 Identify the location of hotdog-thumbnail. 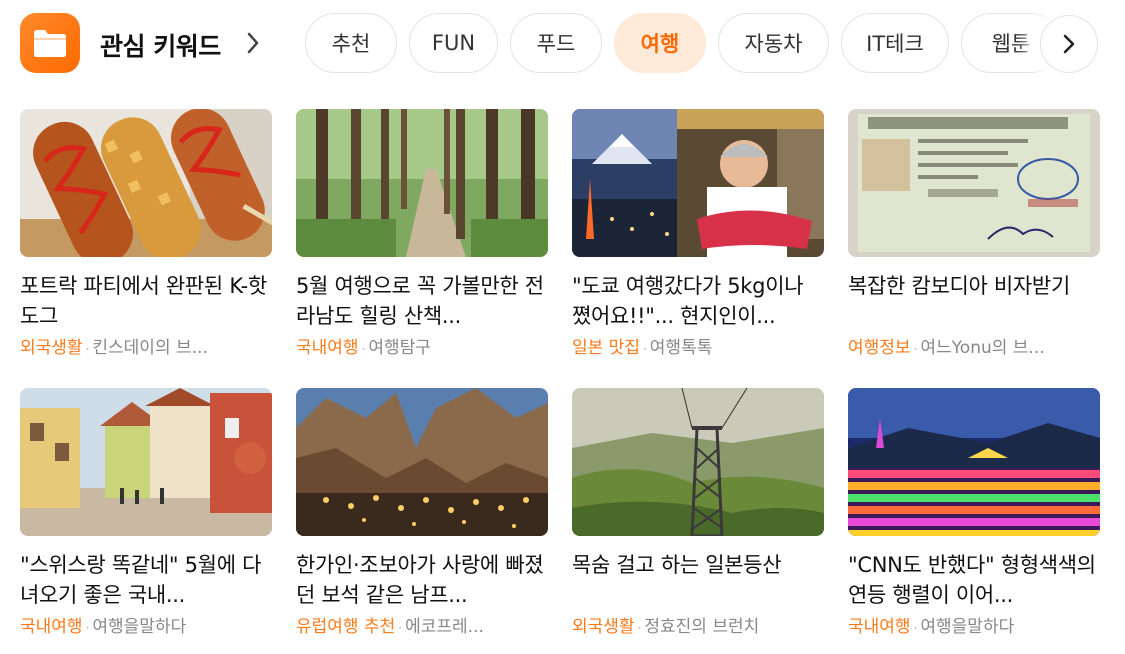
(146, 183).